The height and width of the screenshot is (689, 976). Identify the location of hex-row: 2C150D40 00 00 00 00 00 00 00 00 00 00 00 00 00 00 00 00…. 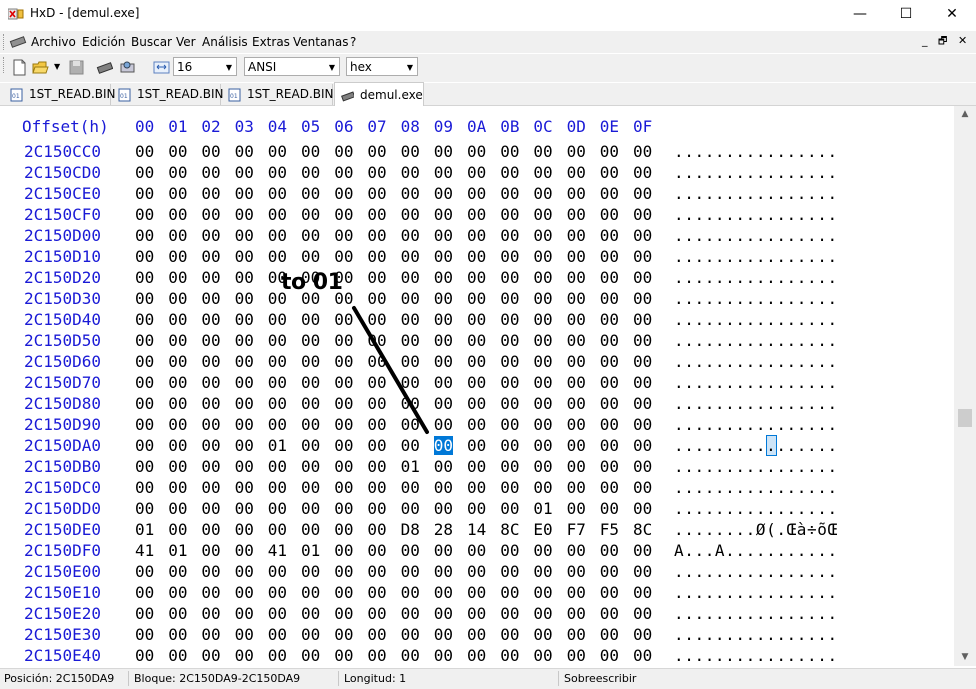
(477, 320).